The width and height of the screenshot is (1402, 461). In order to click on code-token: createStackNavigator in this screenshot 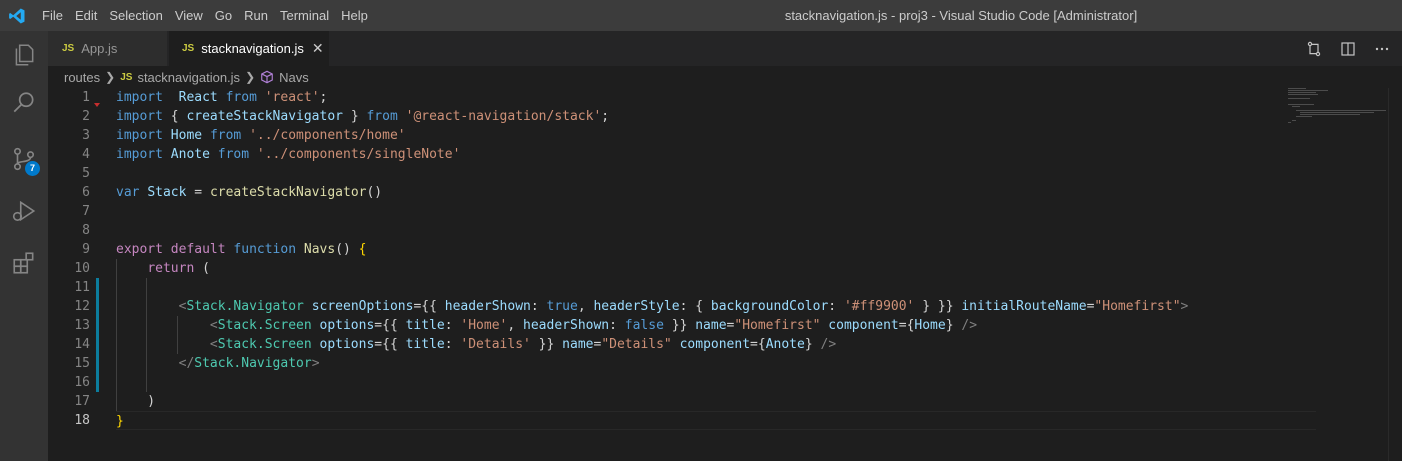, I will do `click(264, 116)`.